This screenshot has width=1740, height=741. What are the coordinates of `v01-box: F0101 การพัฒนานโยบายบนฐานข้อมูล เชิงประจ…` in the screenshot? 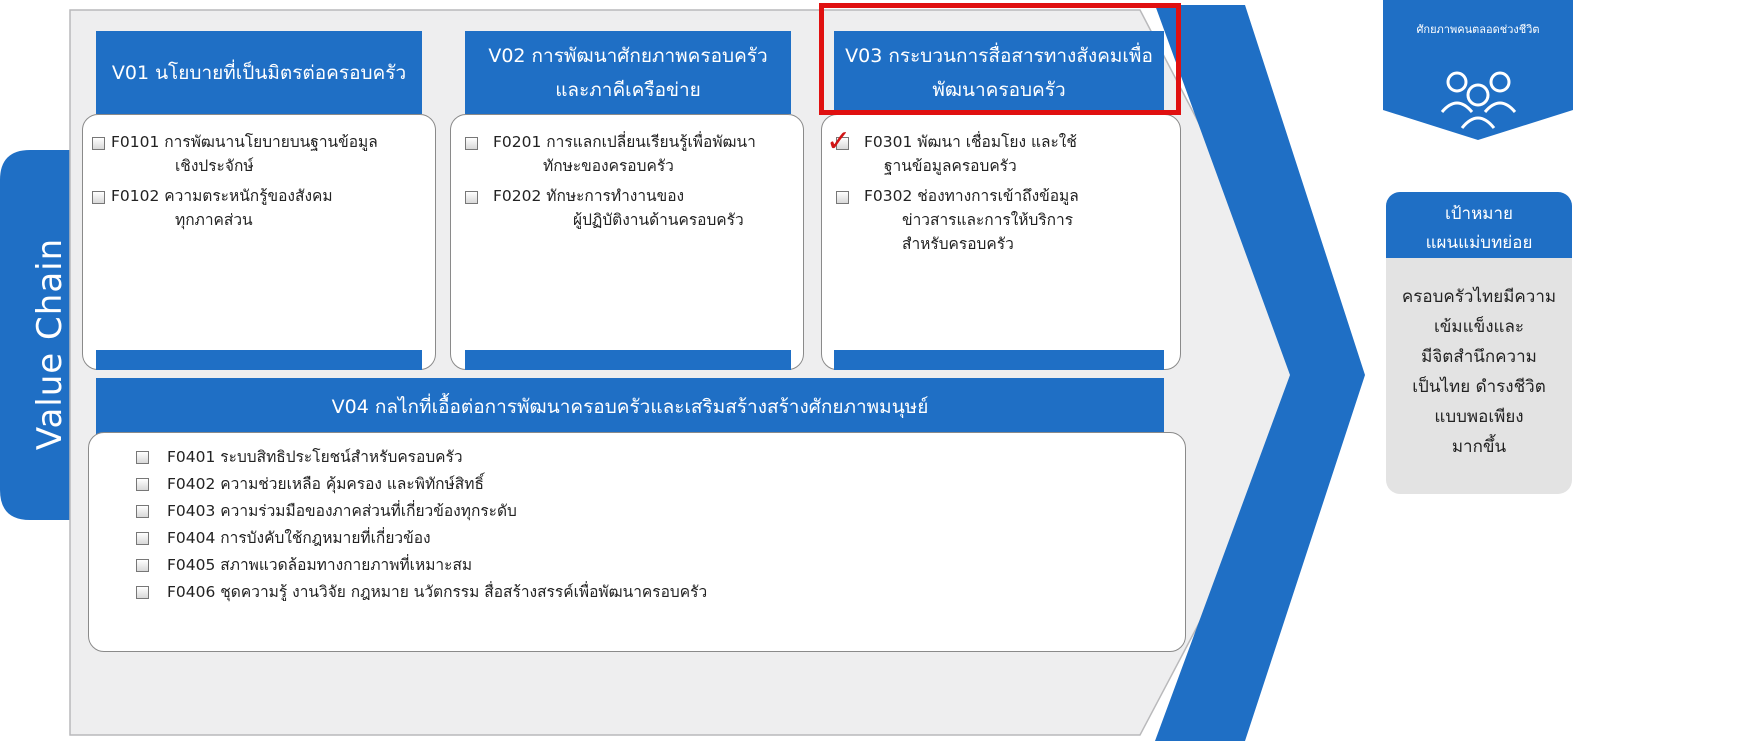 It's located at (259, 242).